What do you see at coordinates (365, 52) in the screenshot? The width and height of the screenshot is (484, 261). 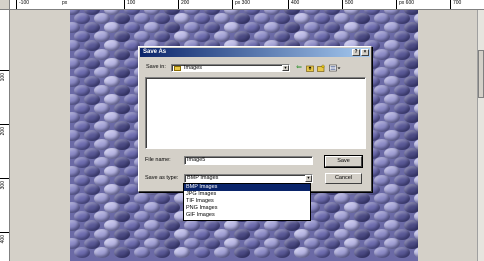 I see `close-button: ×` at bounding box center [365, 52].